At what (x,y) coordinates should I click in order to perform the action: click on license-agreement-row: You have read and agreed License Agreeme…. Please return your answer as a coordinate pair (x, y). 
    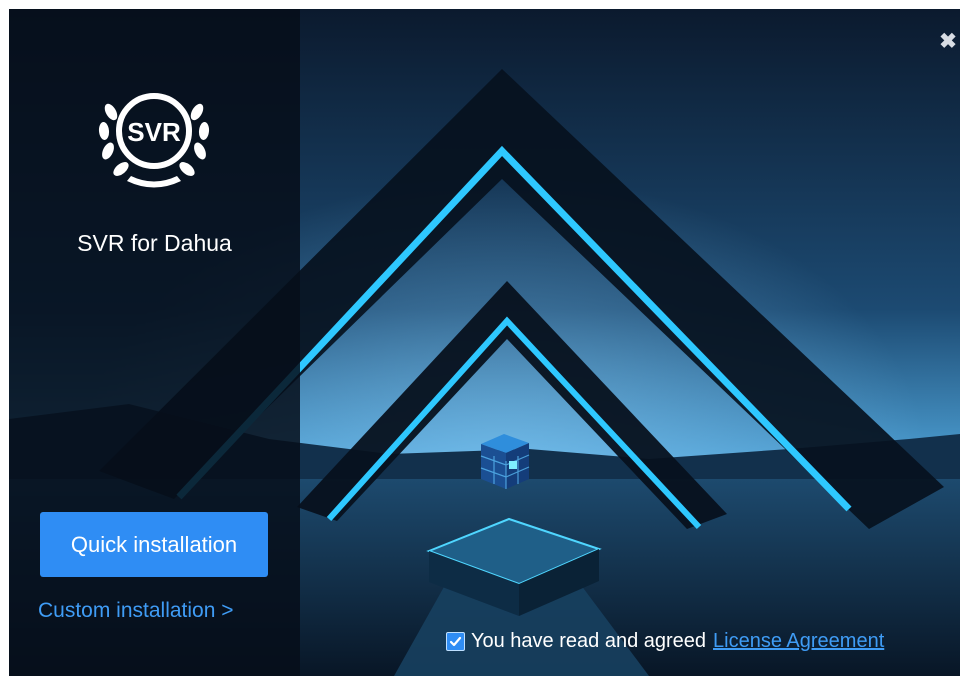
    Looking at the image, I should click on (665, 641).